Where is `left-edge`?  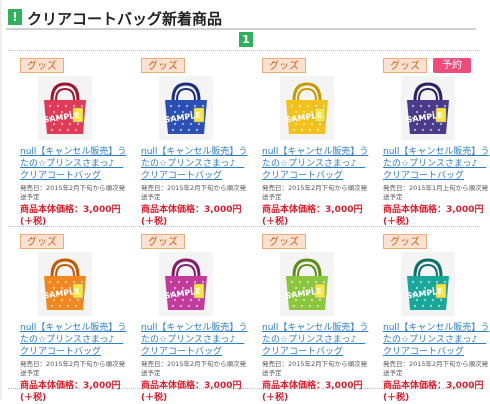 left-edge is located at coordinates (1, 200).